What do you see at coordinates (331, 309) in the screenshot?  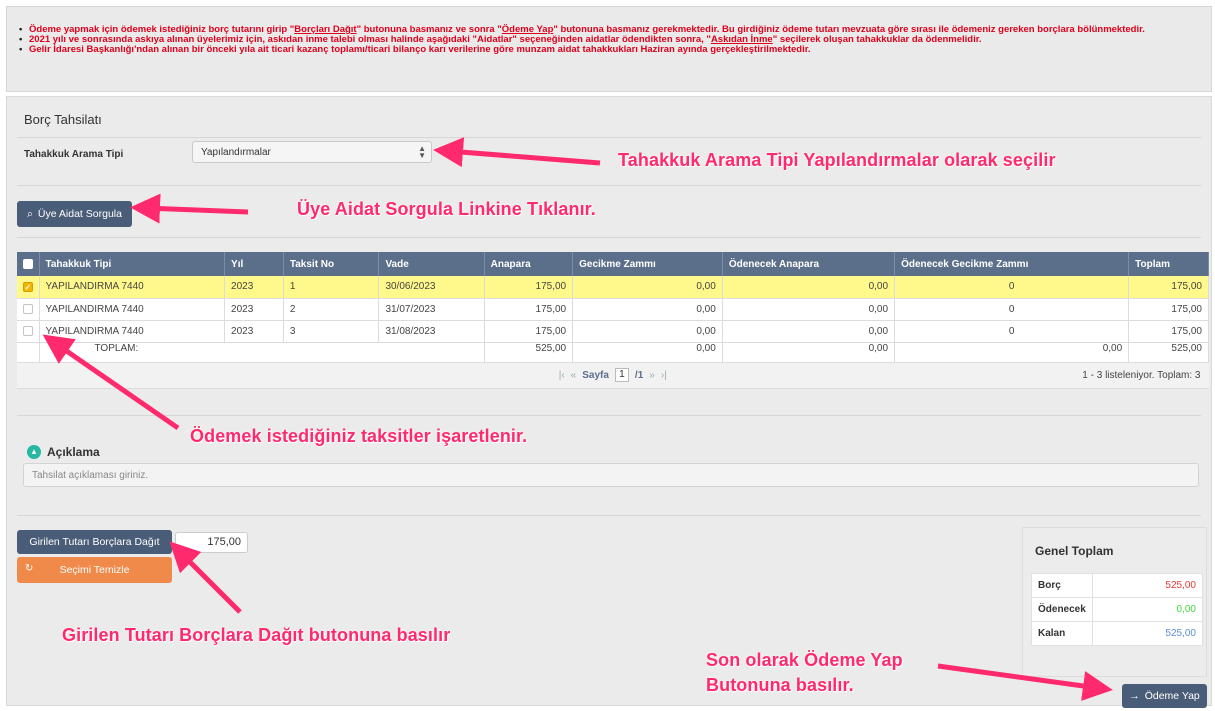 I see `table-cell: 2` at bounding box center [331, 309].